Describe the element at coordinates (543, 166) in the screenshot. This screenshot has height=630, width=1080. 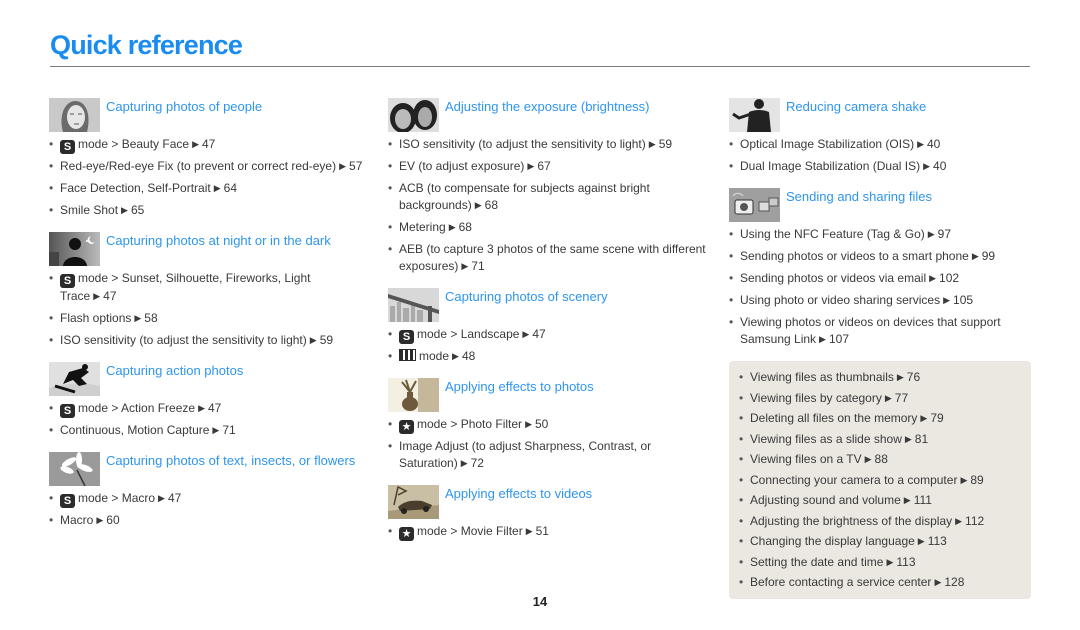
I see `page-link: 67` at that location.